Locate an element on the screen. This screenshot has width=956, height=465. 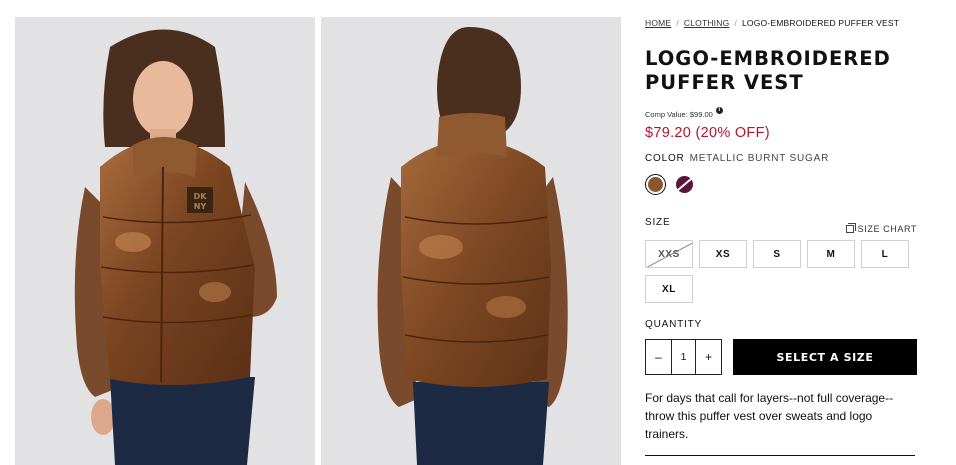
color-selected-name: METALLIC BURNT SUGAR is located at coordinates (759, 158).